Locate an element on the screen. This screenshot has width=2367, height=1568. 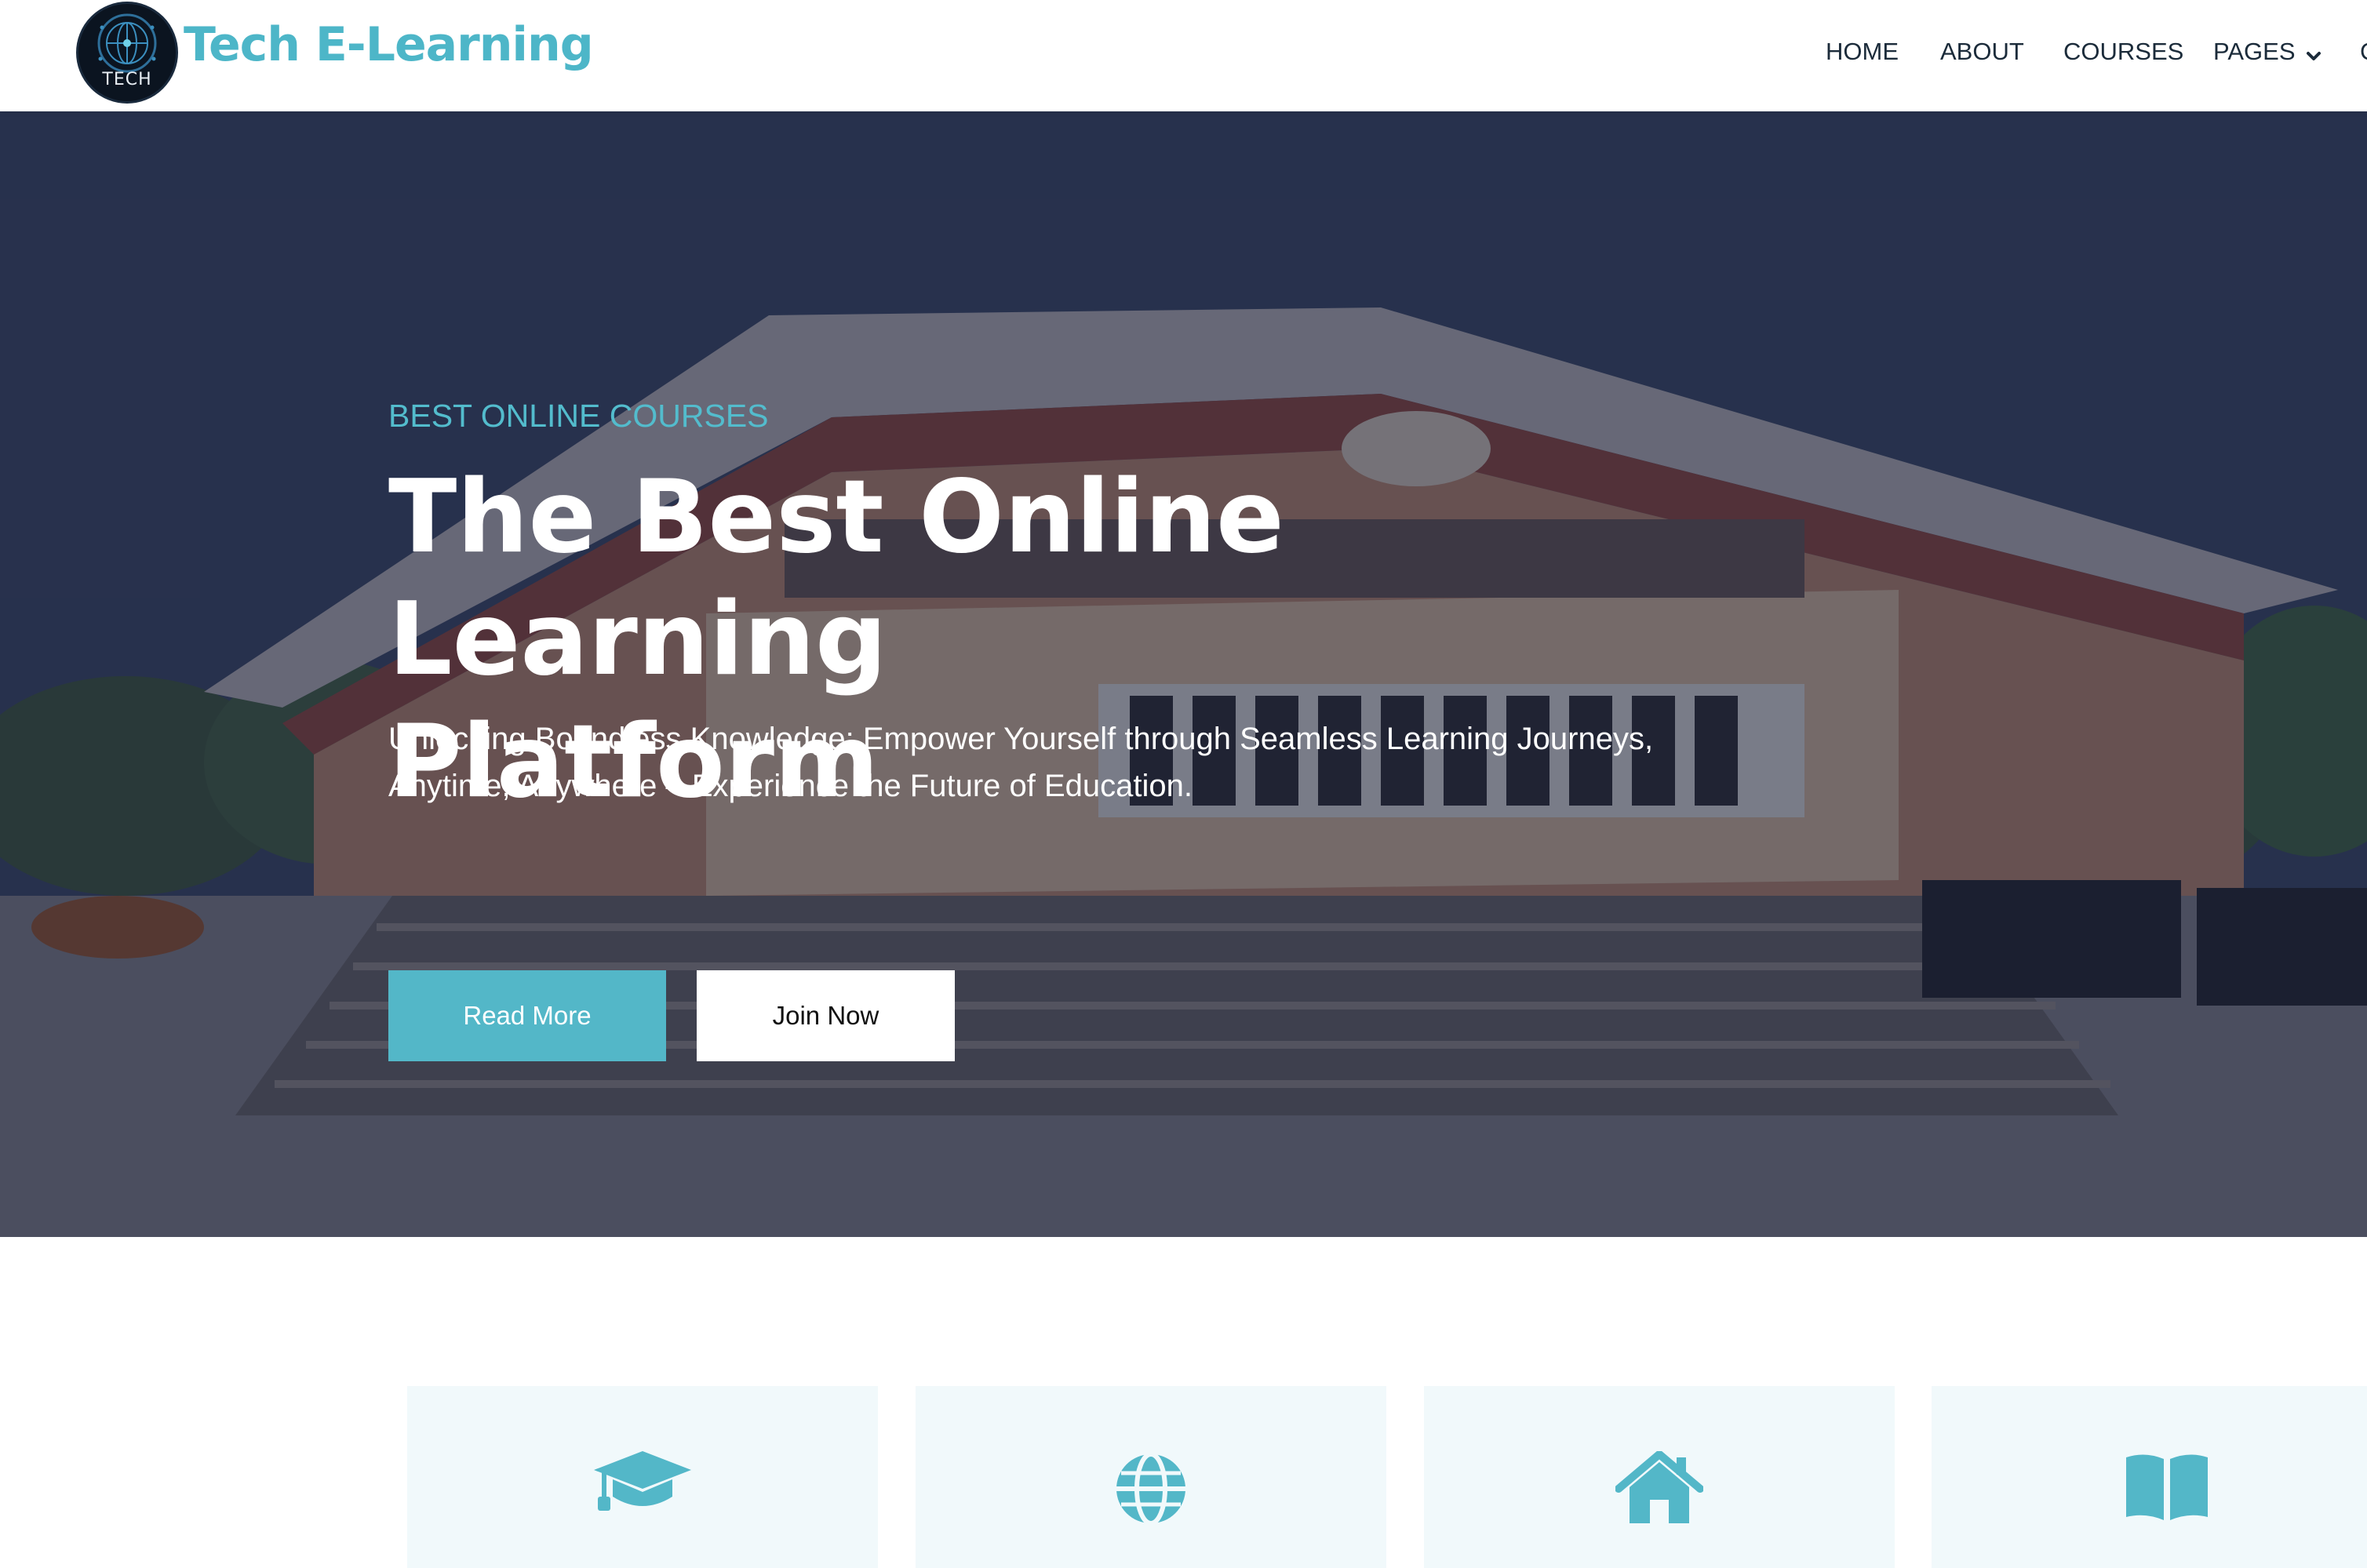
feature-card-graduation is located at coordinates (642, 1477).